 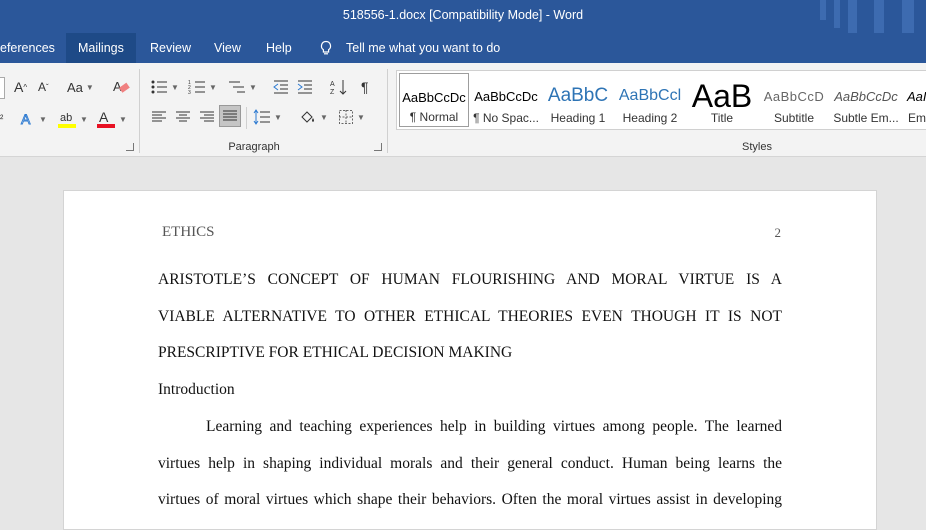 I want to click on align-right-icon, so click(x=207, y=117).